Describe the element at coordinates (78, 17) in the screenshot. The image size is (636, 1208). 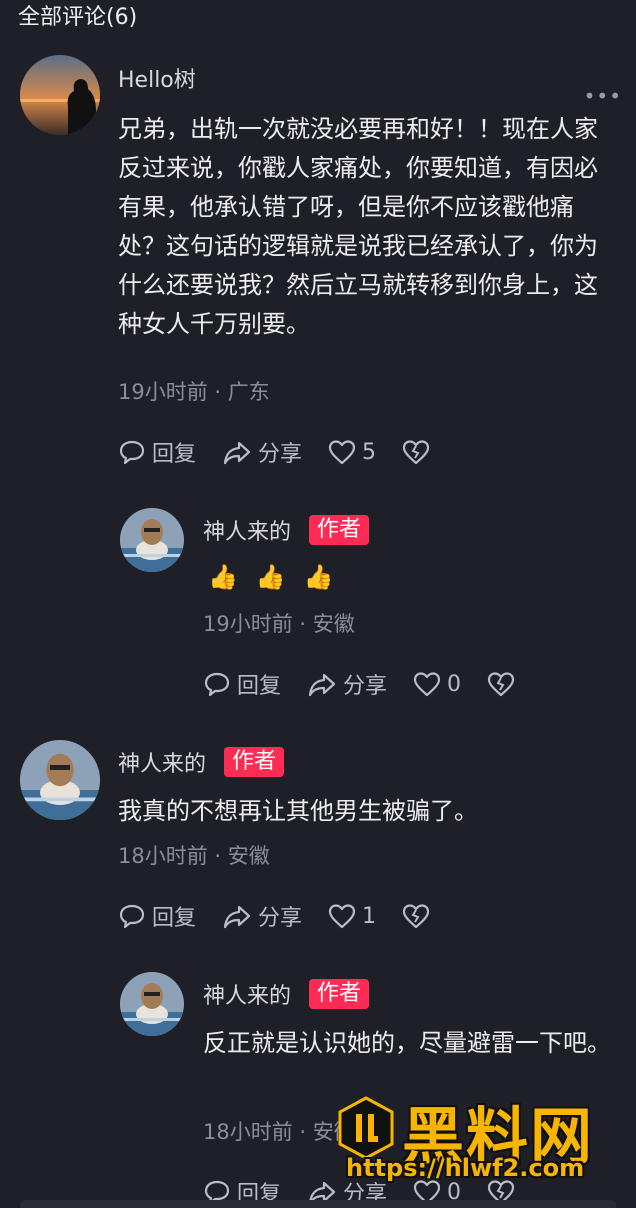
I see `comments-header: 全部评论(6)` at that location.